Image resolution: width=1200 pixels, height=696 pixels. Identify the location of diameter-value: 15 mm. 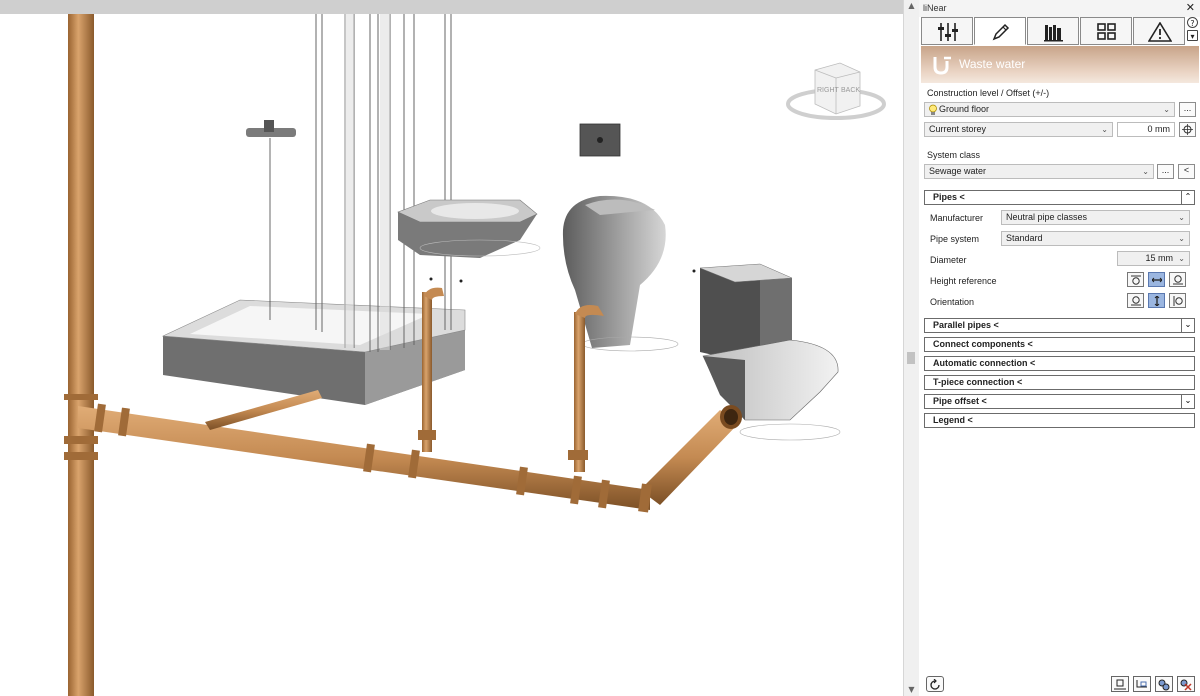
(1159, 258).